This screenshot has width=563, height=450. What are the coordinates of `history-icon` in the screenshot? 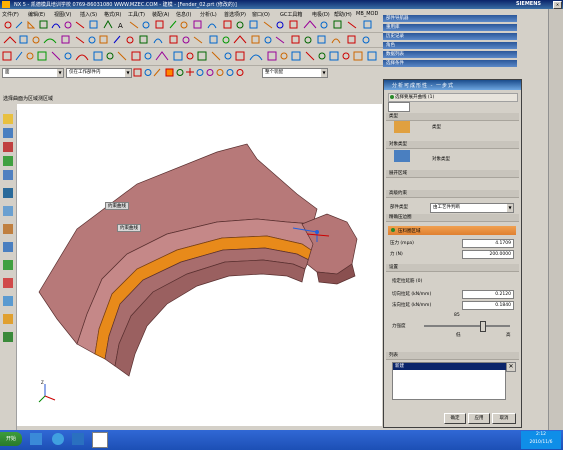 It's located at (8, 175).